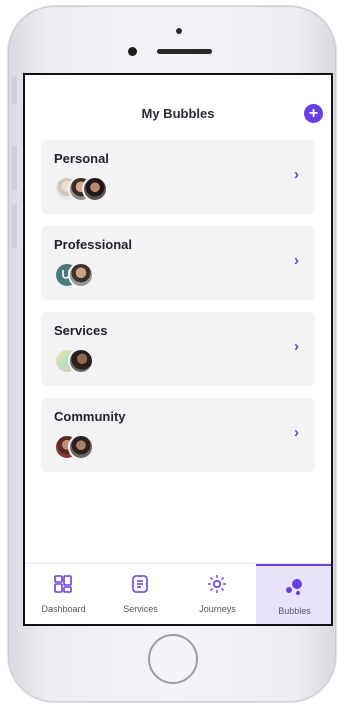 The width and height of the screenshot is (345, 708). Describe the element at coordinates (313, 113) in the screenshot. I see `add-bubble-button: +` at that location.